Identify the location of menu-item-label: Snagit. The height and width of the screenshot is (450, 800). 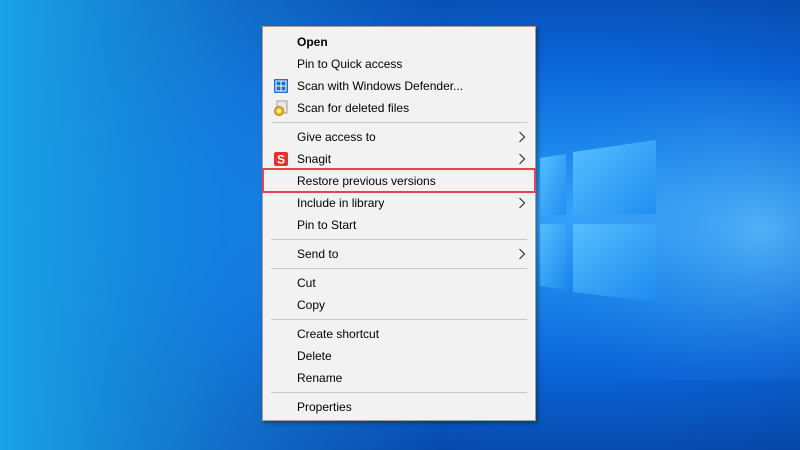
(314, 159).